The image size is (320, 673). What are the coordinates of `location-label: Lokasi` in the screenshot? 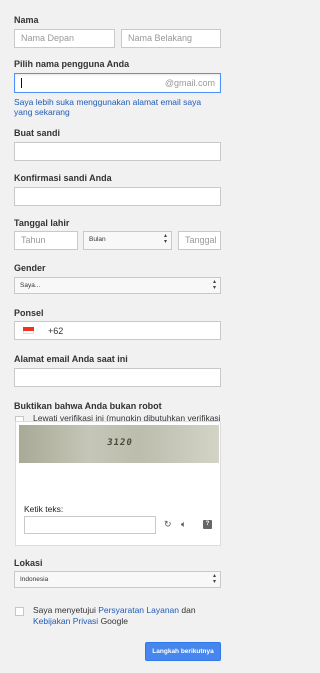 It's located at (28, 563).